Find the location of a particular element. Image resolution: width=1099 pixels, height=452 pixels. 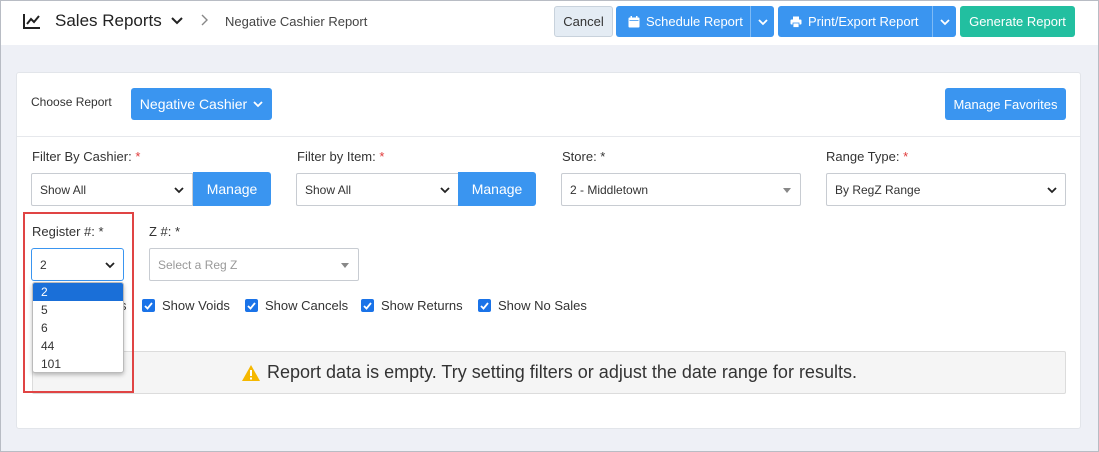

print-export-label: Print/Export Report is located at coordinates (863, 21).